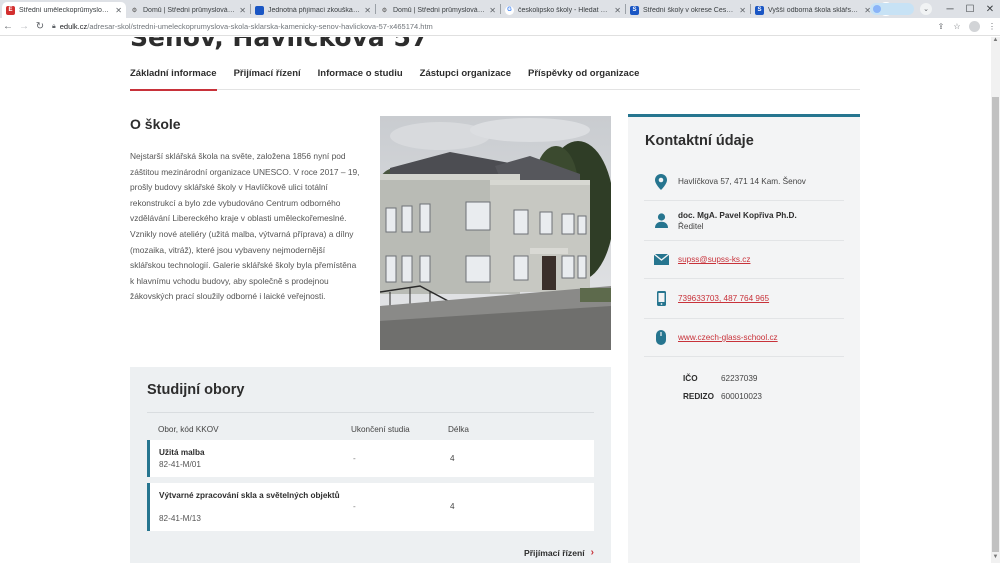  What do you see at coordinates (592, 552) in the screenshot?
I see `chevron-right-icon: ›` at bounding box center [592, 552].